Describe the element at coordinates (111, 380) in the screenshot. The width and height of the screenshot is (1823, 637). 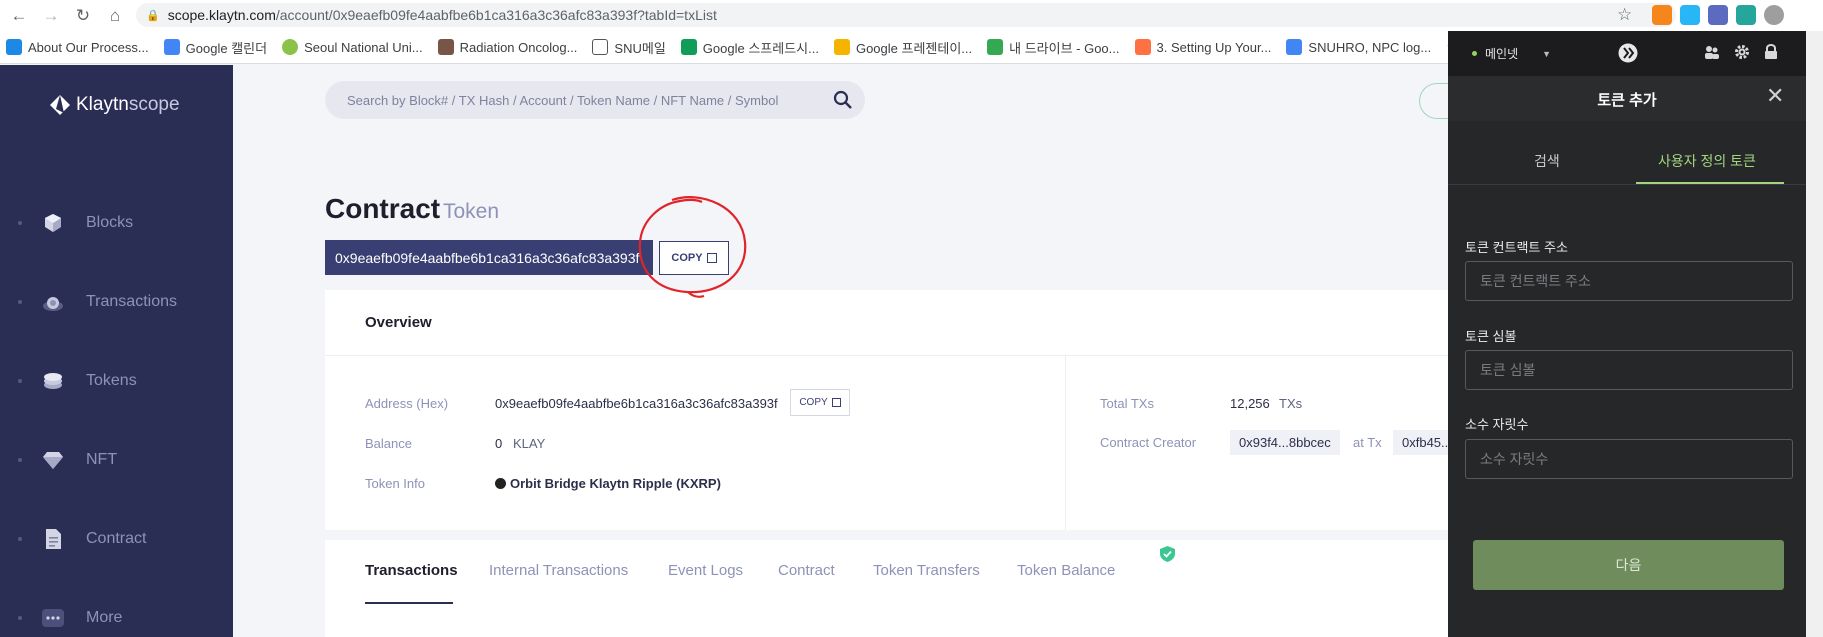
I see `sidebar-item-label: Tokens` at that location.